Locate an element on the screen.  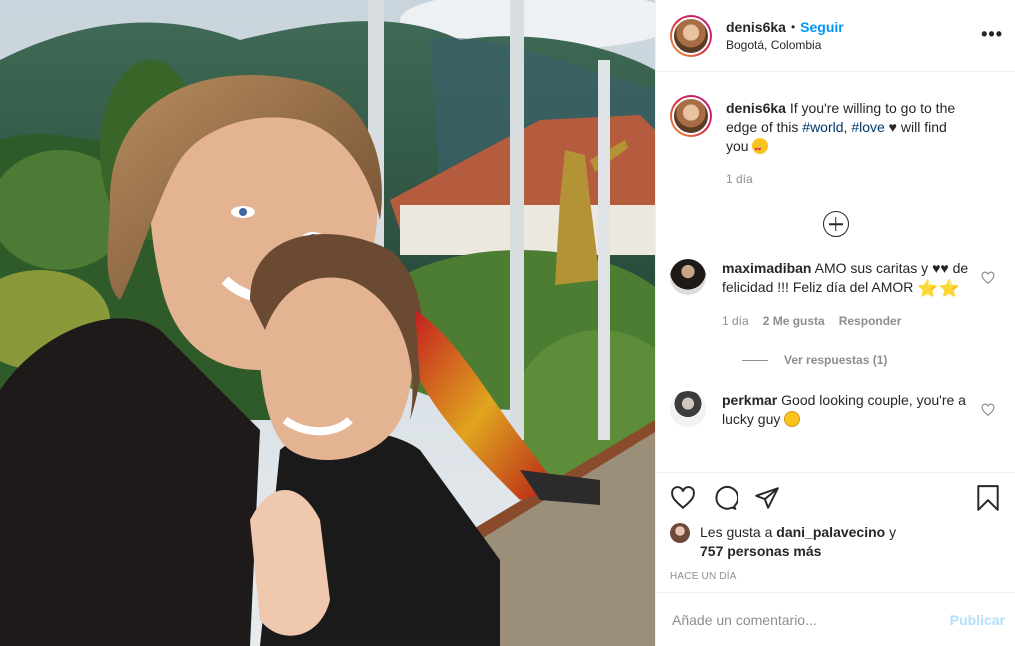
load-more-comments-icon is located at coordinates (835, 224).